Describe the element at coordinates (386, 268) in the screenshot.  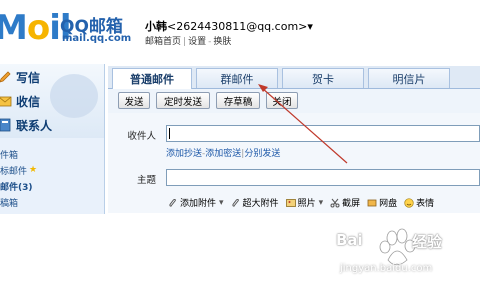
I see `watermark-url: jingyan.baidu.com` at that location.